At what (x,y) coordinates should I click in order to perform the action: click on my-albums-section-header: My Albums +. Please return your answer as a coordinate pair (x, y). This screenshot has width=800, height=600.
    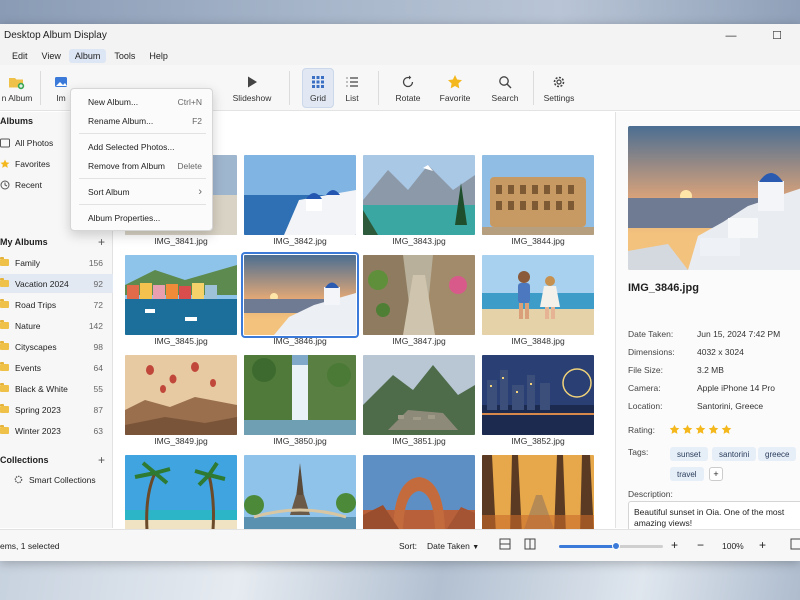
    Looking at the image, I should click on (52, 242).